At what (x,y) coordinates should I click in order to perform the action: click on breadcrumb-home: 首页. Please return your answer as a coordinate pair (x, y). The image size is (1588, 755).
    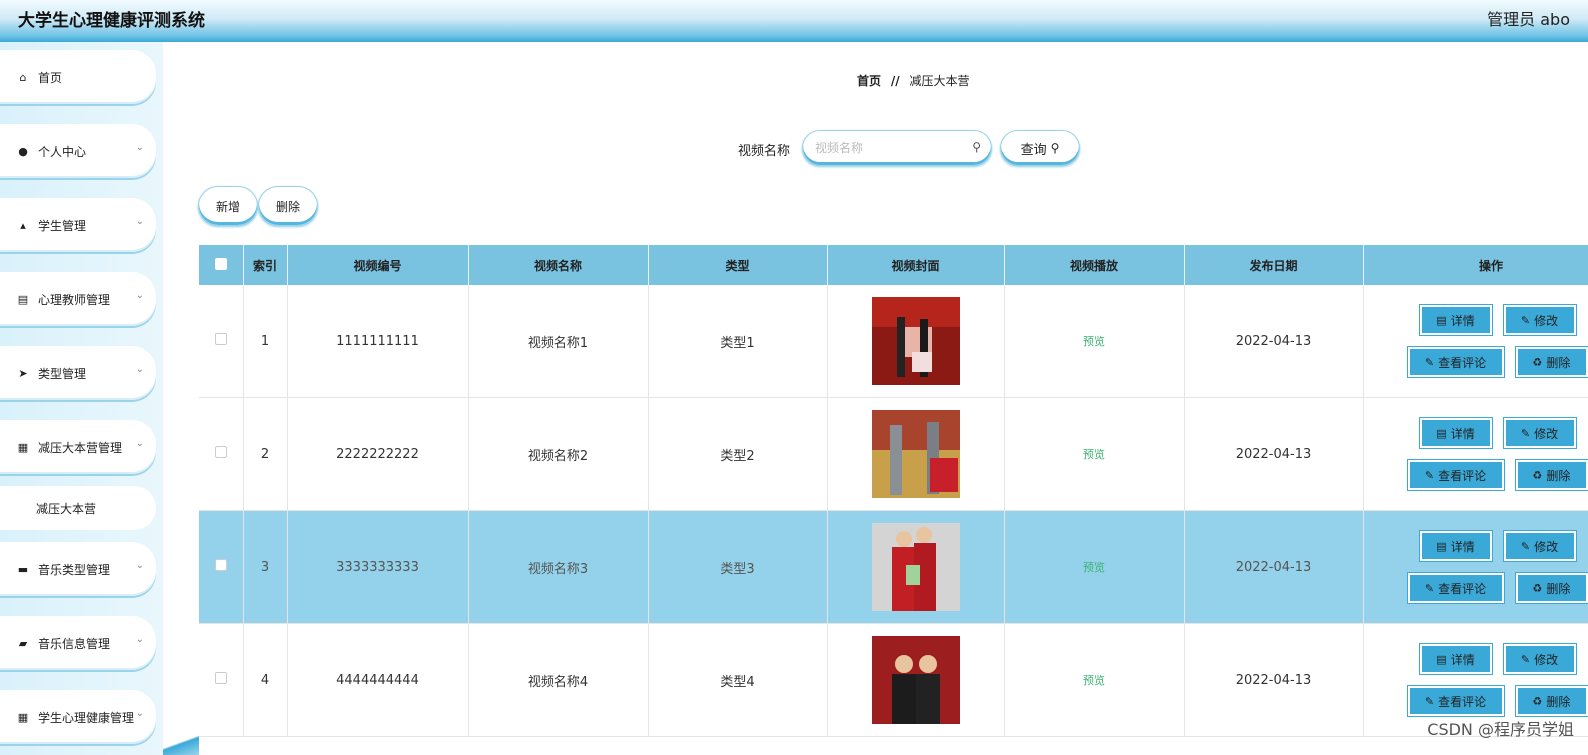
    Looking at the image, I should click on (869, 81).